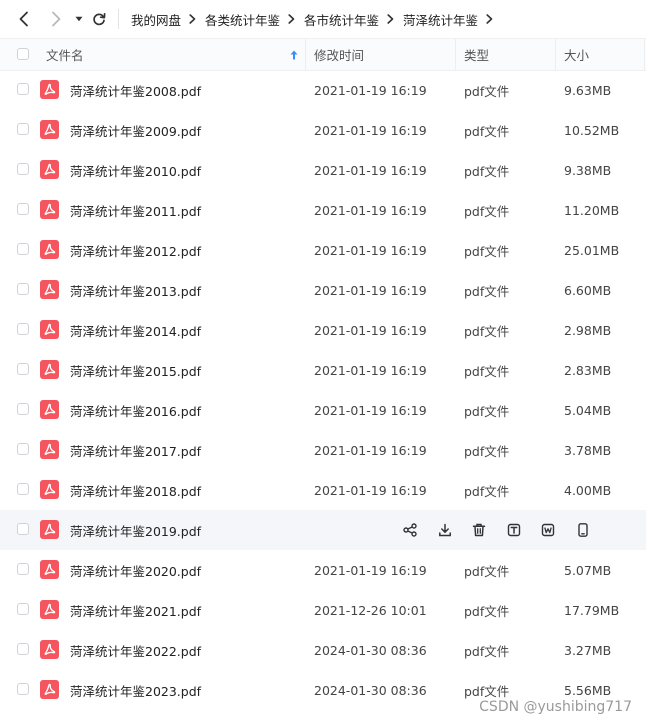 The height and width of the screenshot is (725, 646). I want to click on breadcrumb-item: 各市统计年鉴, so click(341, 19).